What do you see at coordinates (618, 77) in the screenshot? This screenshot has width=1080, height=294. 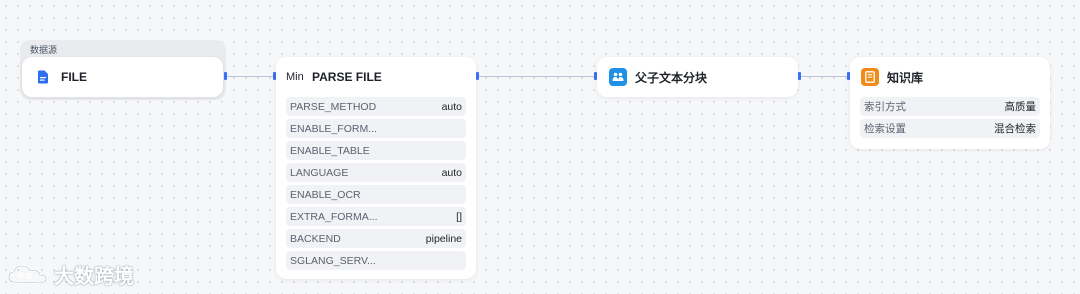 I see `people-icon` at bounding box center [618, 77].